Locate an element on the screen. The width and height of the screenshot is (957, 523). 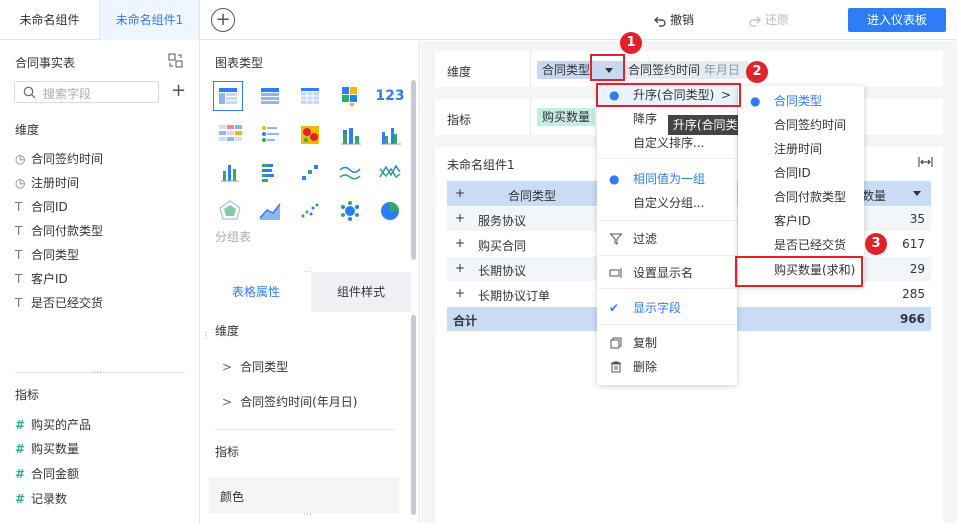
table-cell-value: 617 is located at coordinates (913, 244).